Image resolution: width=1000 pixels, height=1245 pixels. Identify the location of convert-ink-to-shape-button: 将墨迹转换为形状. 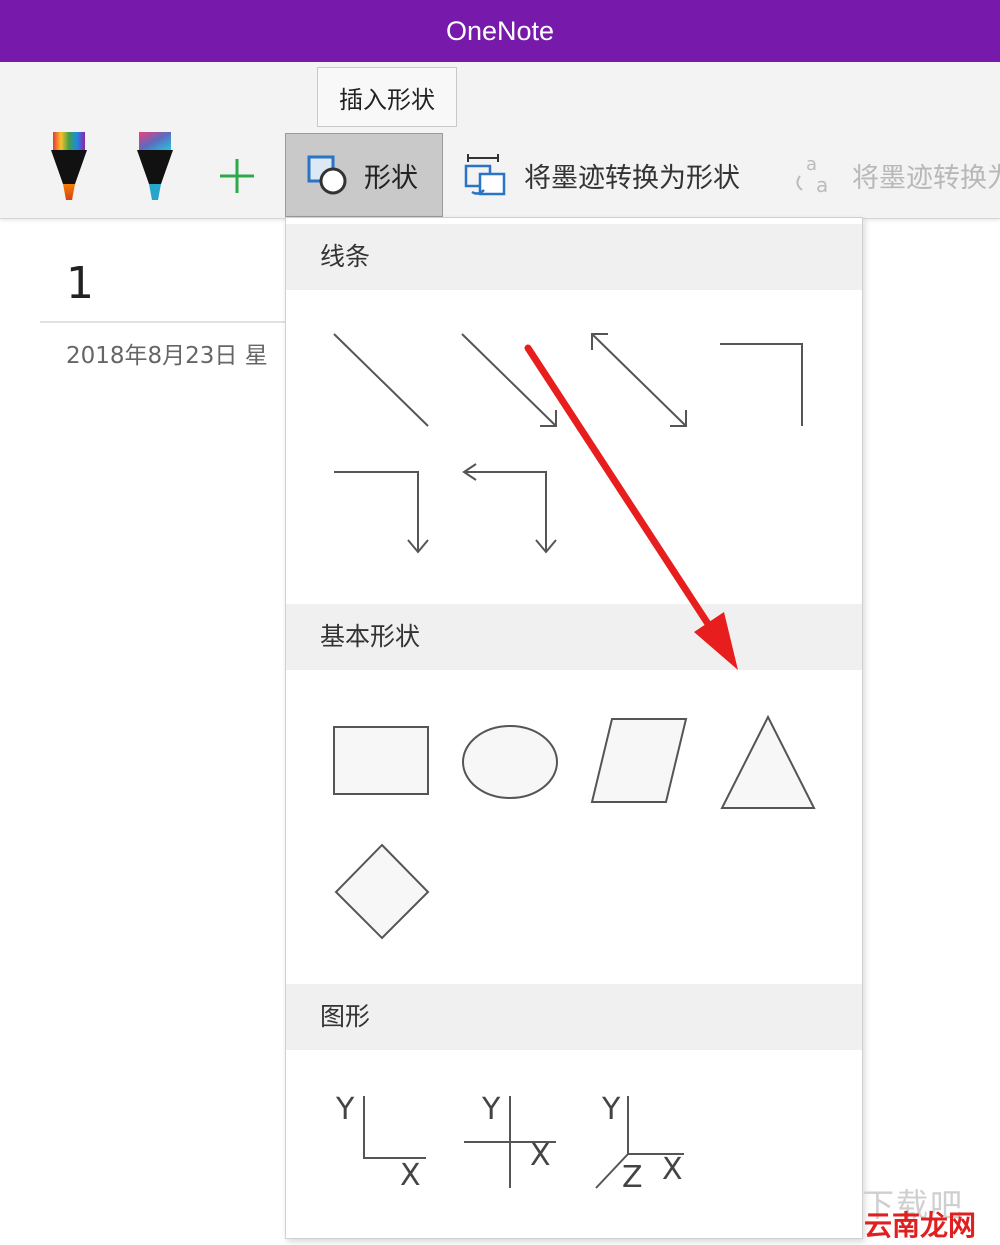
(601, 177).